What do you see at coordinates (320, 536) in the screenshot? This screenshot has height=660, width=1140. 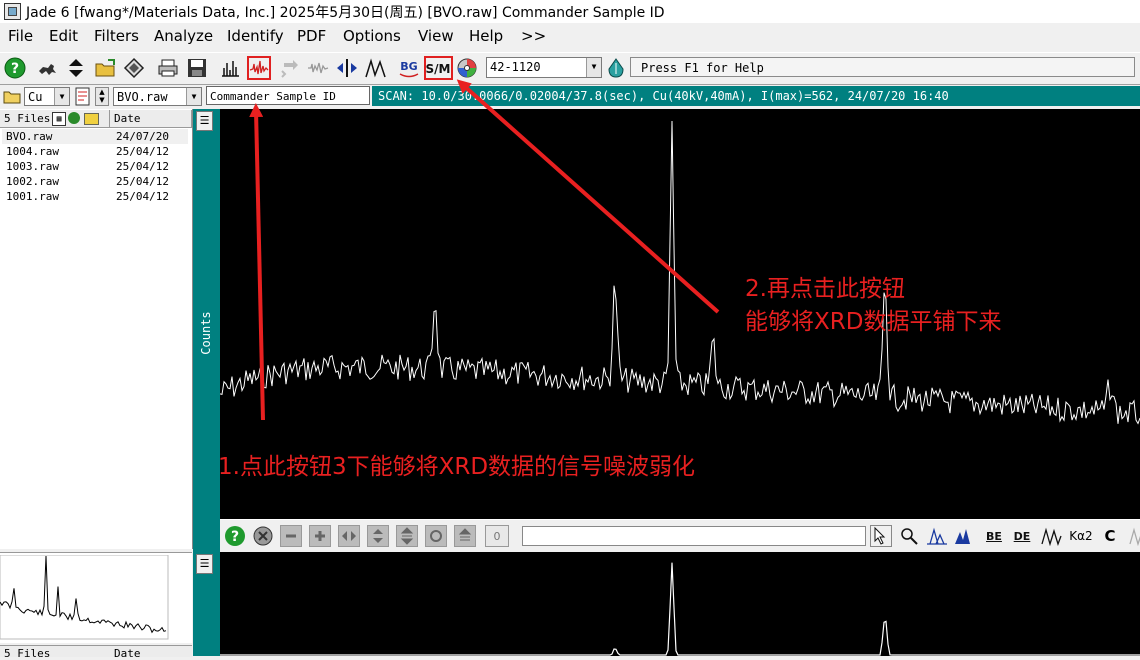 I see `plus-icon` at bounding box center [320, 536].